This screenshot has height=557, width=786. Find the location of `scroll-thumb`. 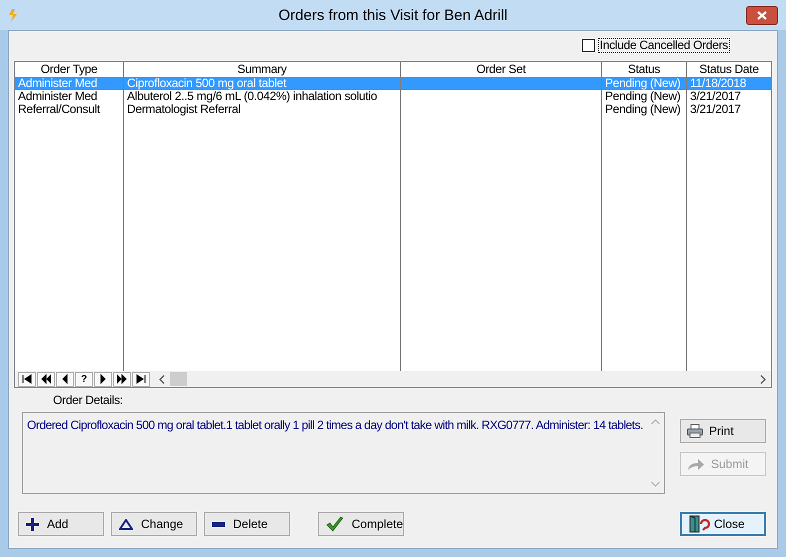

scroll-thumb is located at coordinates (178, 379).